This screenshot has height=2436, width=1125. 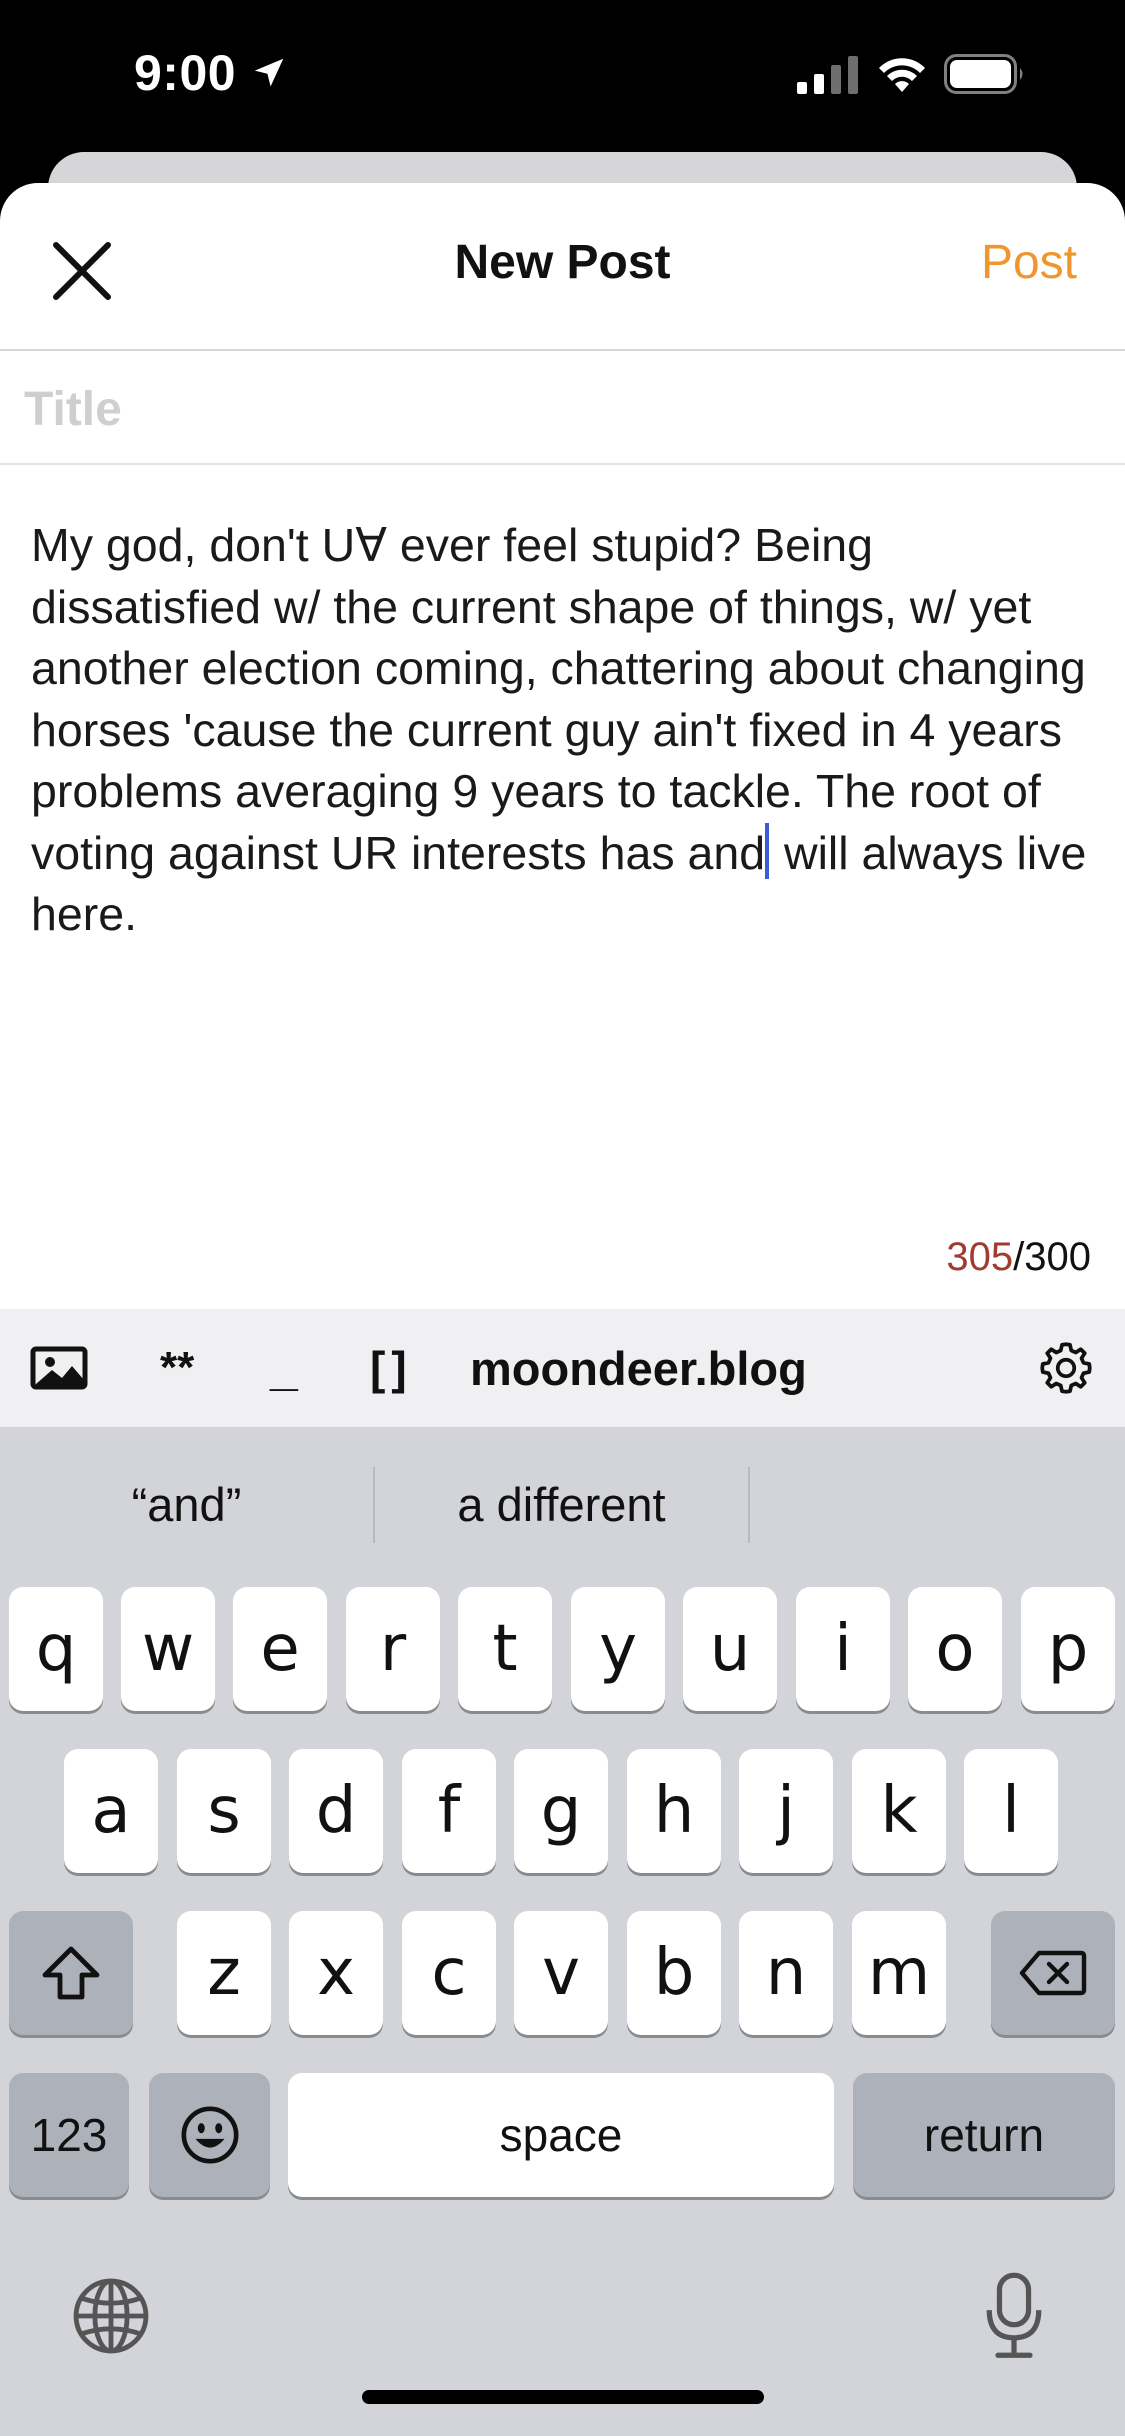 What do you see at coordinates (561, 2135) in the screenshot?
I see `space-key: space` at bounding box center [561, 2135].